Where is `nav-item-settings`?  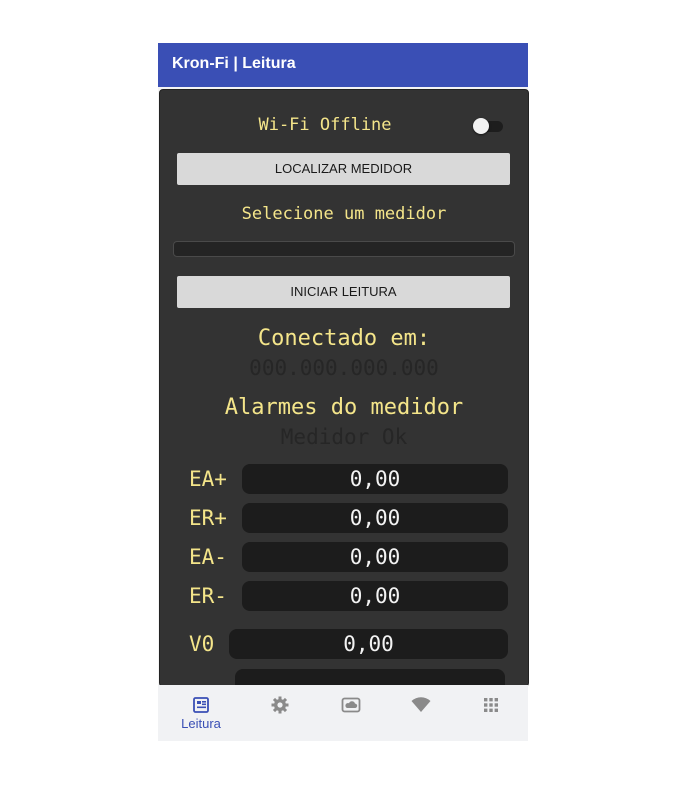
nav-item-settings is located at coordinates (280, 713).